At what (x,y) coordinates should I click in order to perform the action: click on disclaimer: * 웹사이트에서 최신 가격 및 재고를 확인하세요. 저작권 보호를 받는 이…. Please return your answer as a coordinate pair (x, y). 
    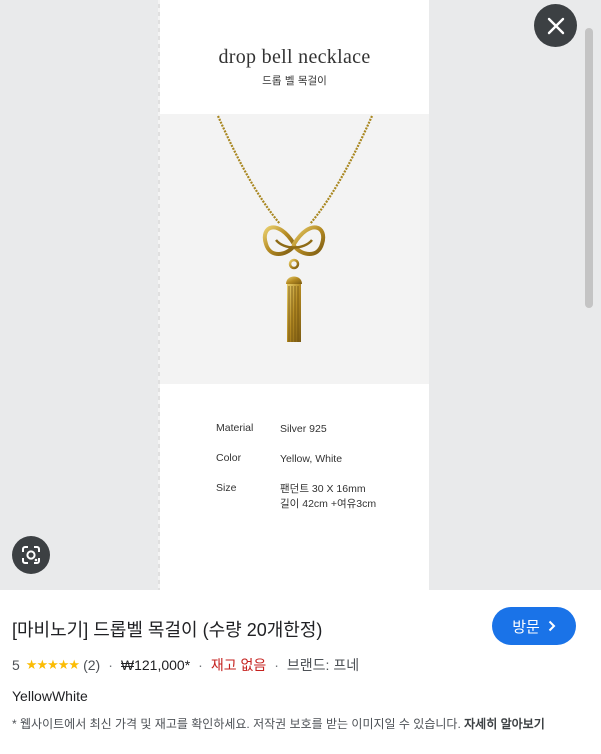
    Looking at the image, I should click on (292, 724).